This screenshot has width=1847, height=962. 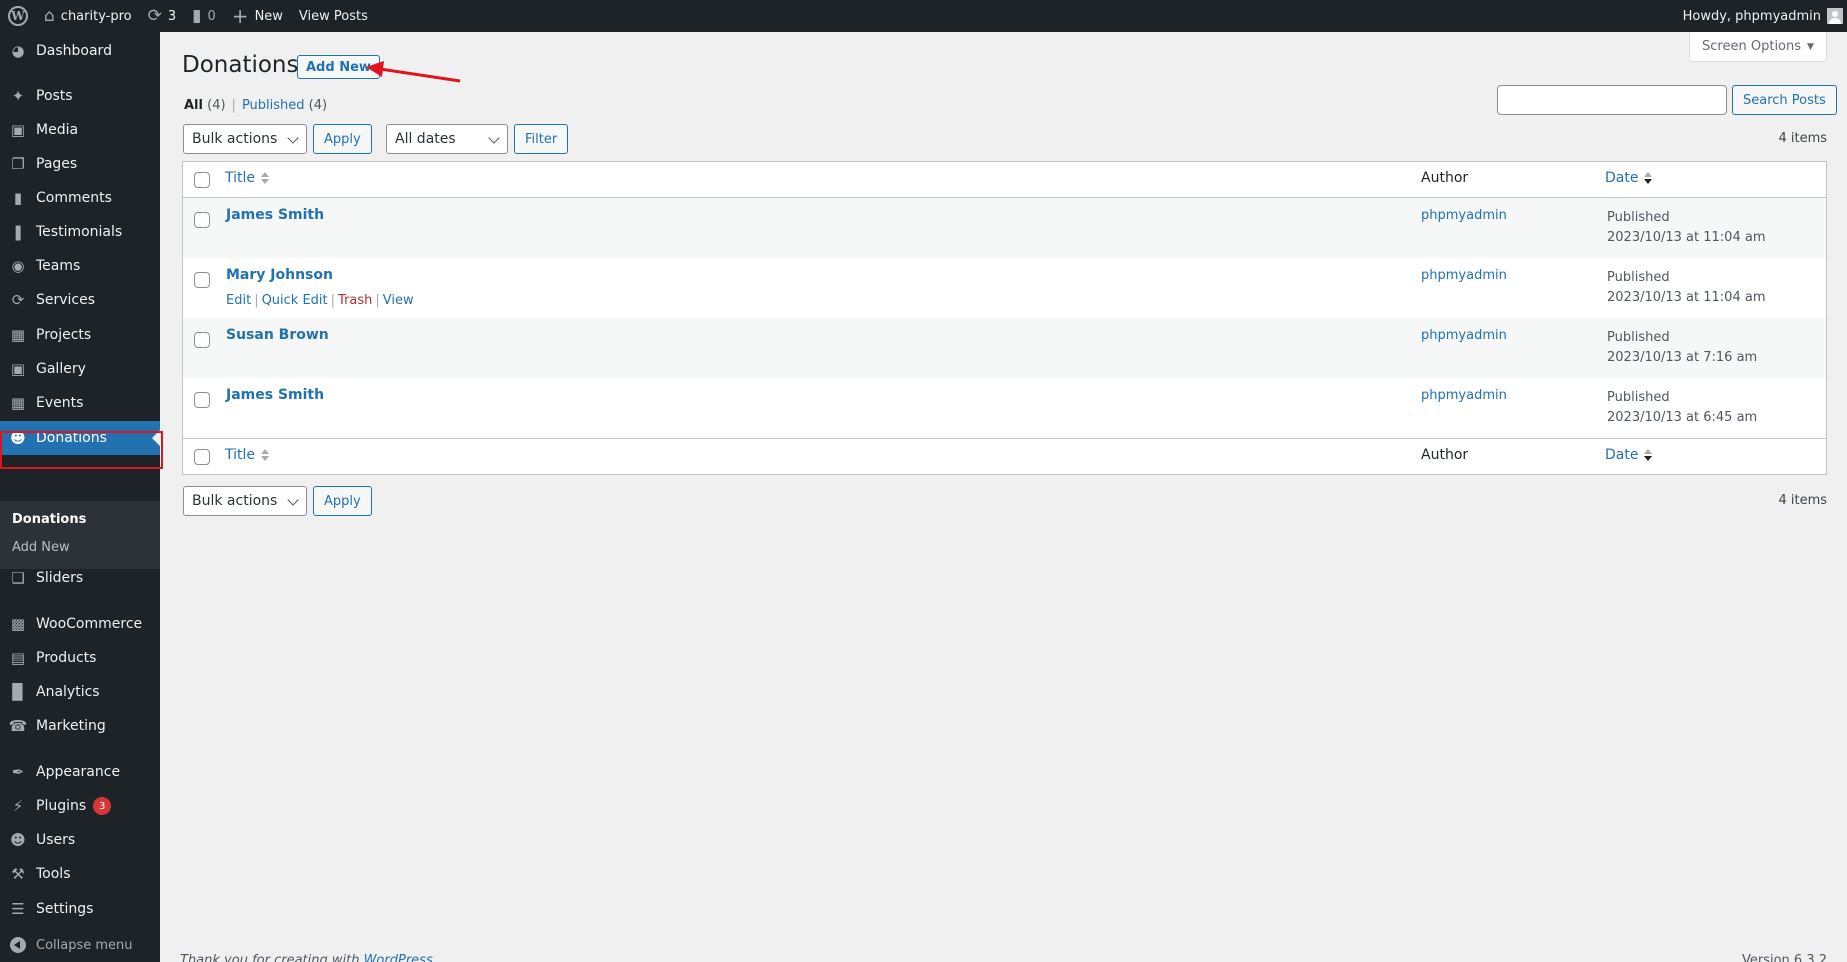 I want to click on sidebar-item-plugins: ⚡ Plugins 3, so click(x=80, y=806).